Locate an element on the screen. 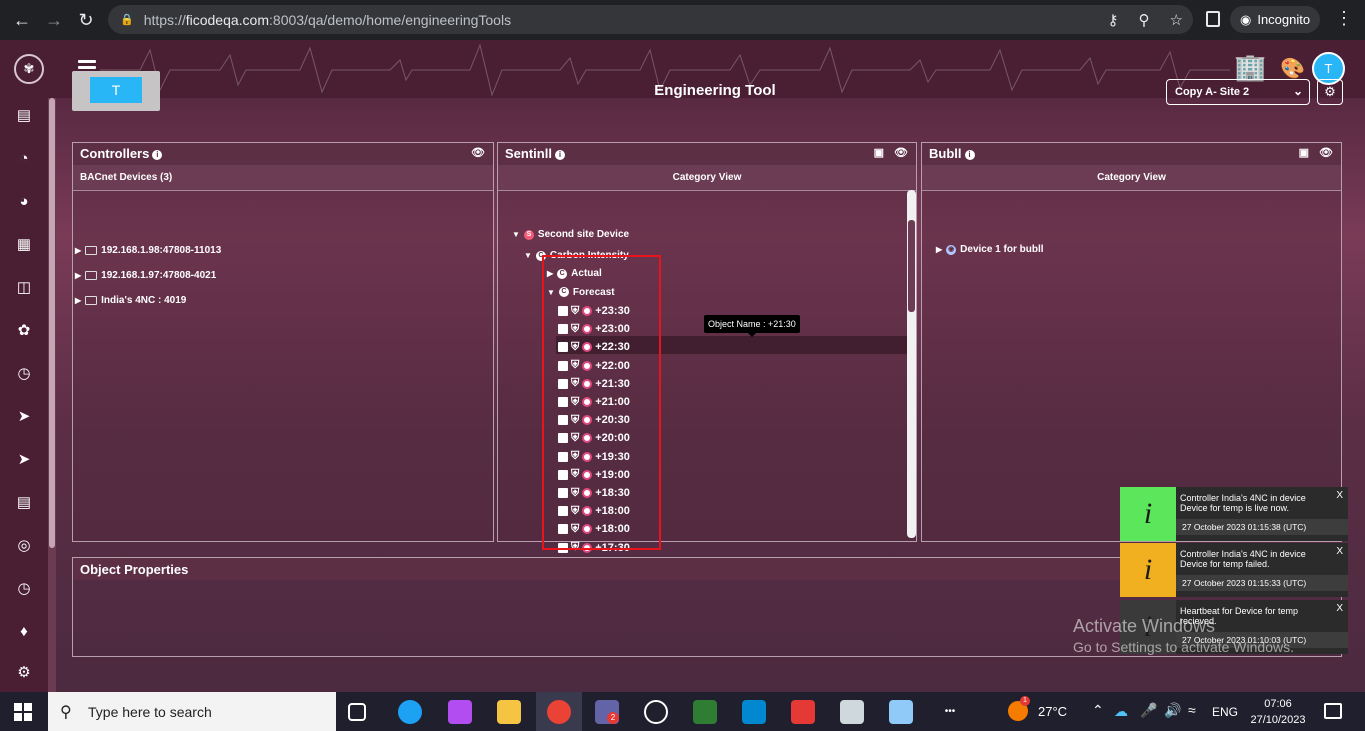 Image resolution: width=1365 pixels, height=731 pixels. clock: 07:06 27/10/2023 is located at coordinates (1278, 712).